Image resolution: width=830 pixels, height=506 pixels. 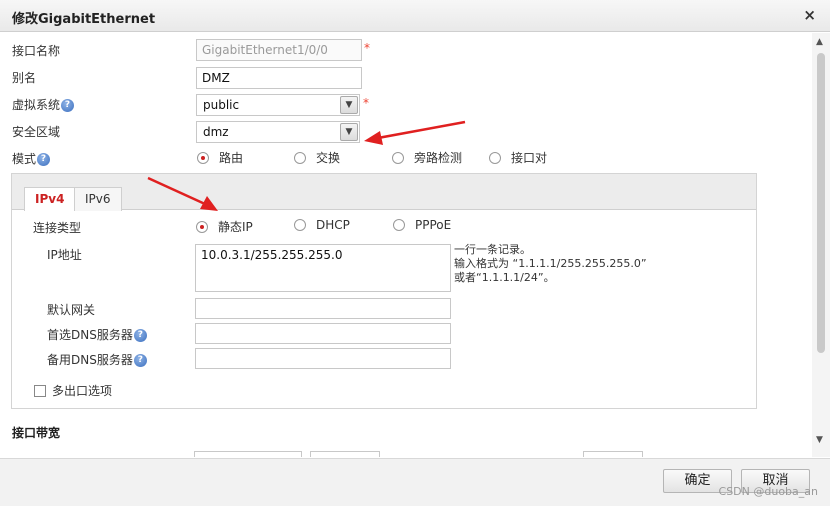 I want to click on connection-option-label: DHCP, so click(x=333, y=225).